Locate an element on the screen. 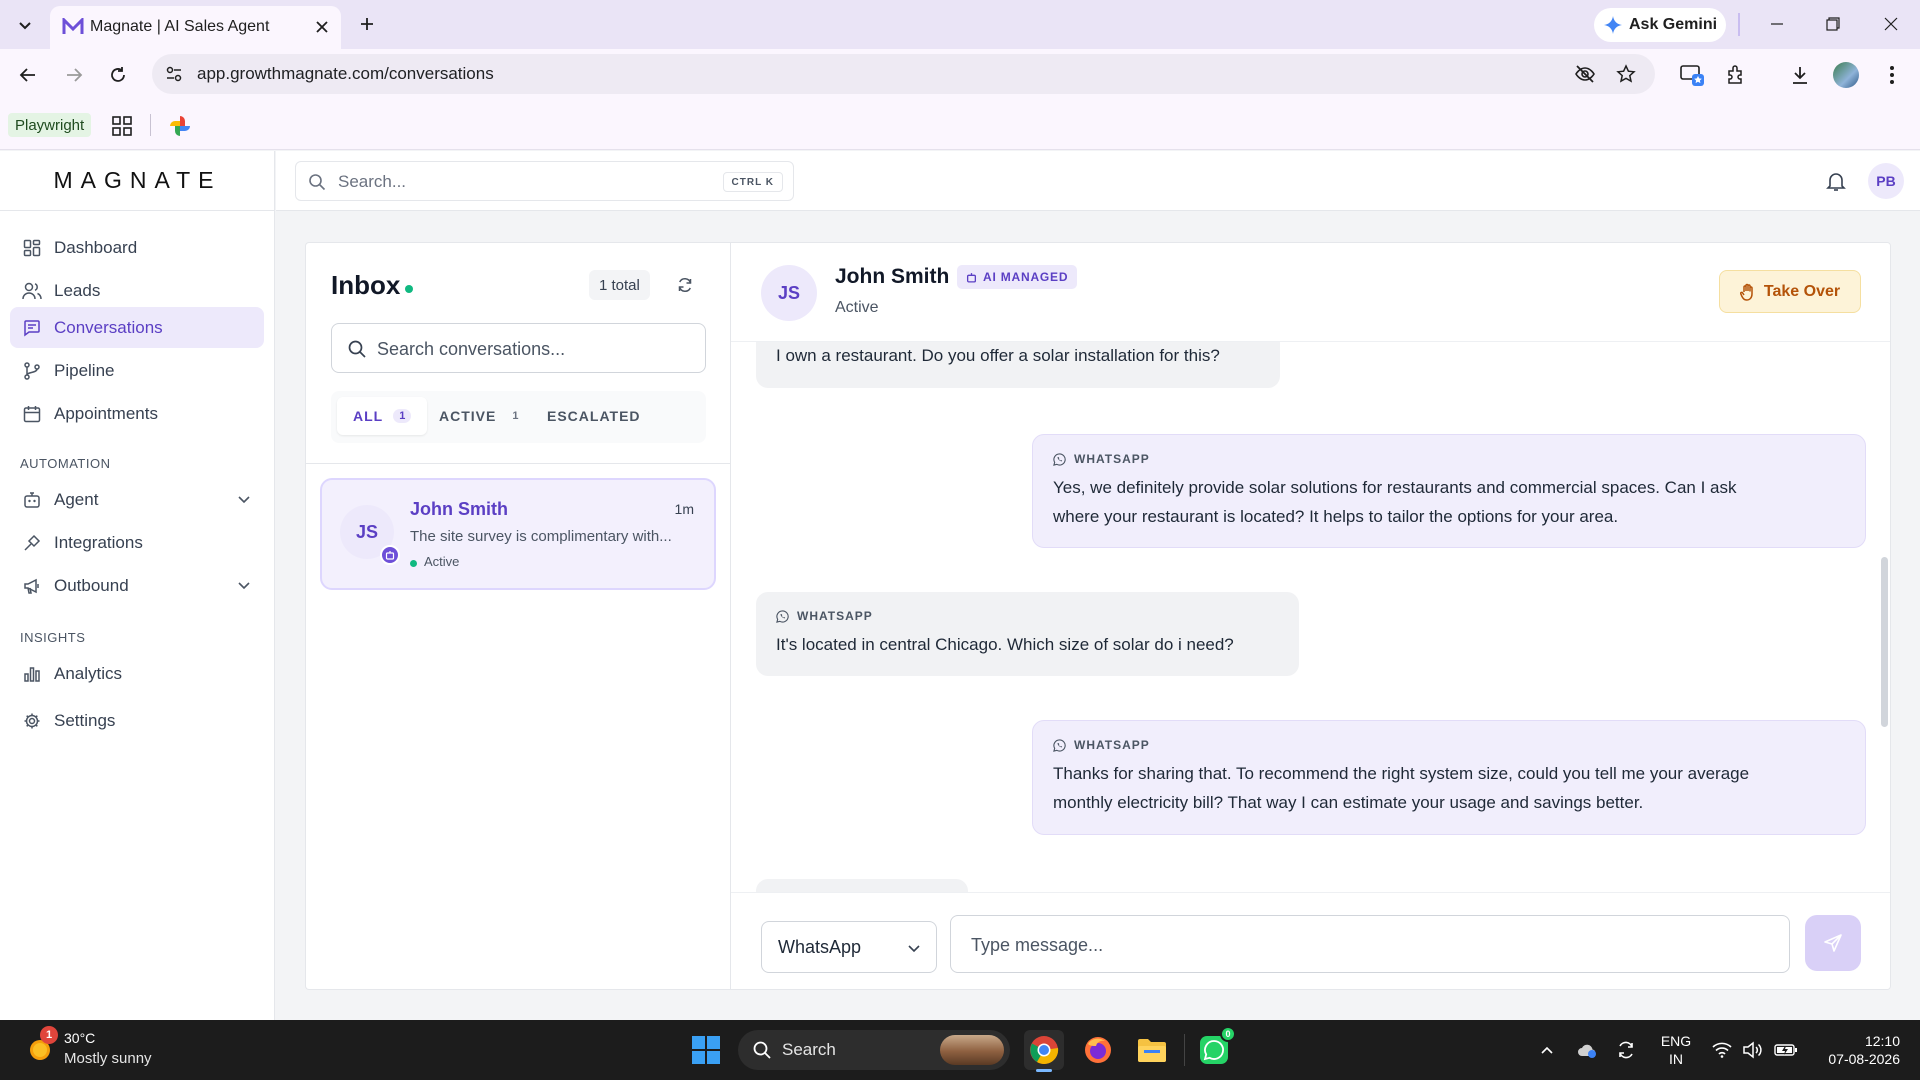 The image size is (1920, 1080). filter-tab-active: ACTIVE 1 is located at coordinates (481, 416).